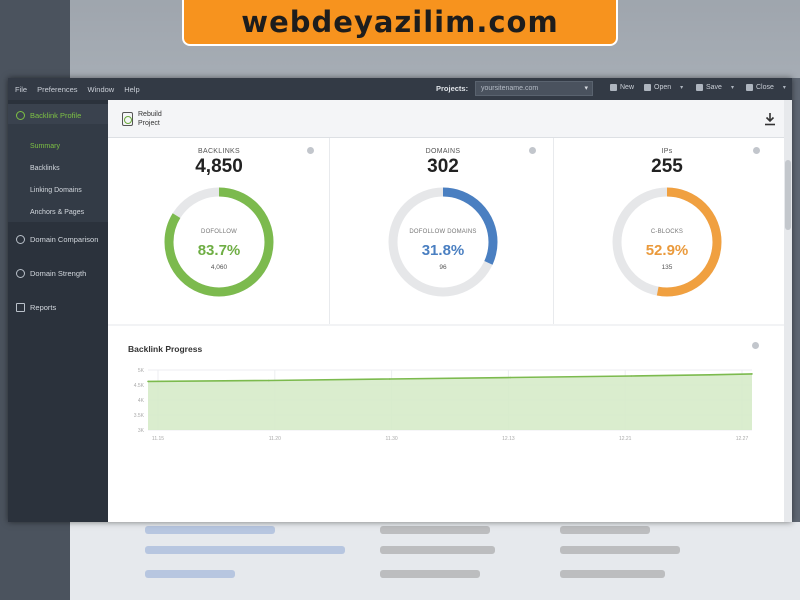 The height and width of the screenshot is (600, 800). Describe the element at coordinates (219, 166) in the screenshot. I see `card-value: 4,850` at that location.